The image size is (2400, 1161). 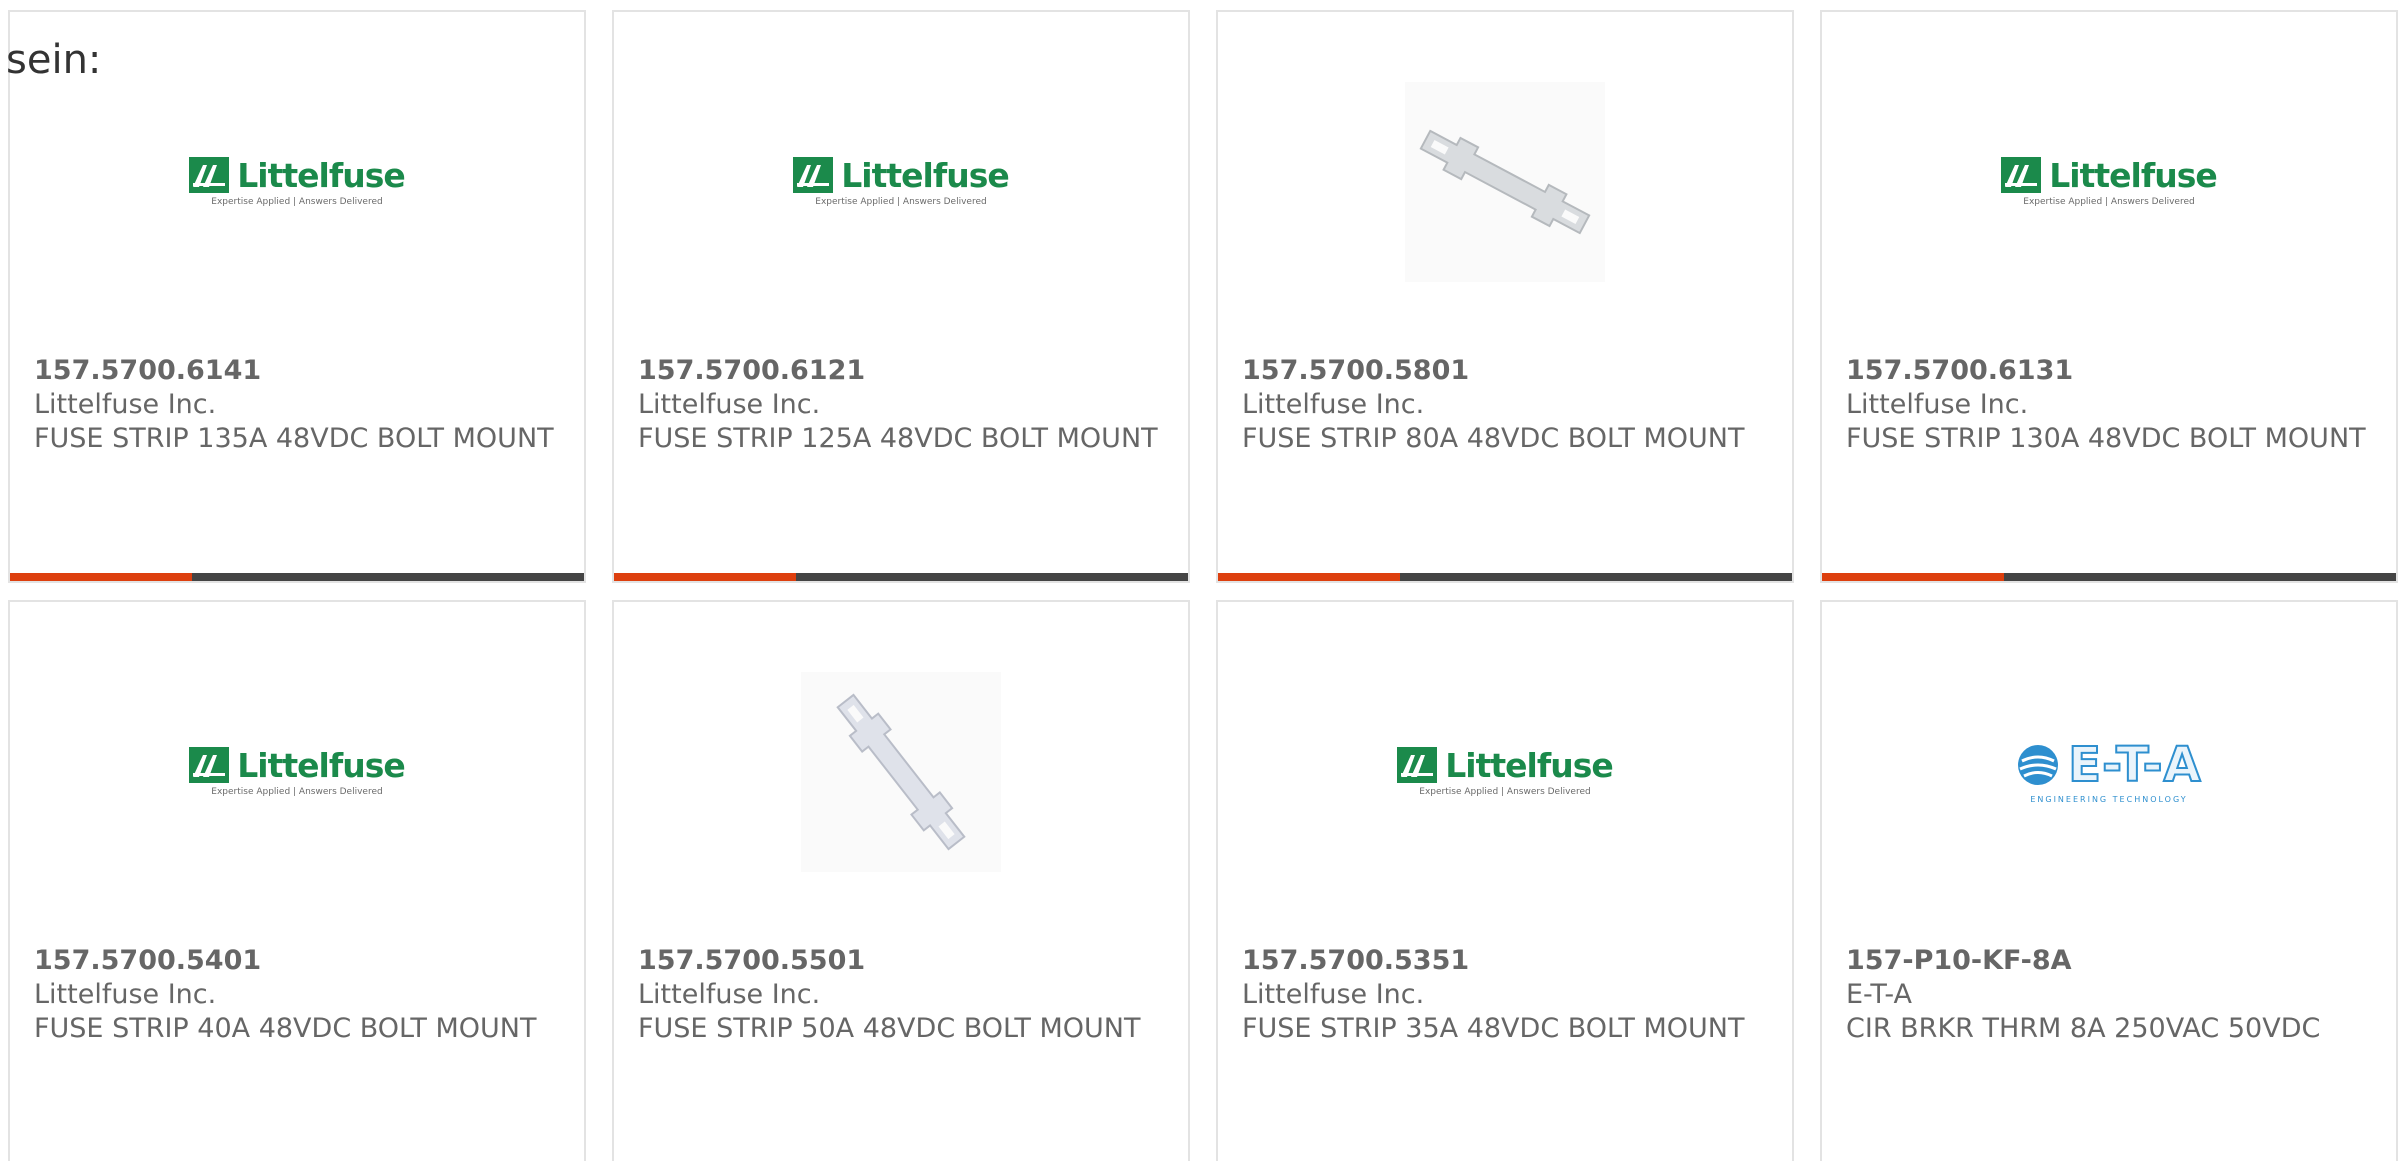 I want to click on eta-logo: E-T-A ENGINEERING TECHNOLOGY, so click(x=2109, y=770).